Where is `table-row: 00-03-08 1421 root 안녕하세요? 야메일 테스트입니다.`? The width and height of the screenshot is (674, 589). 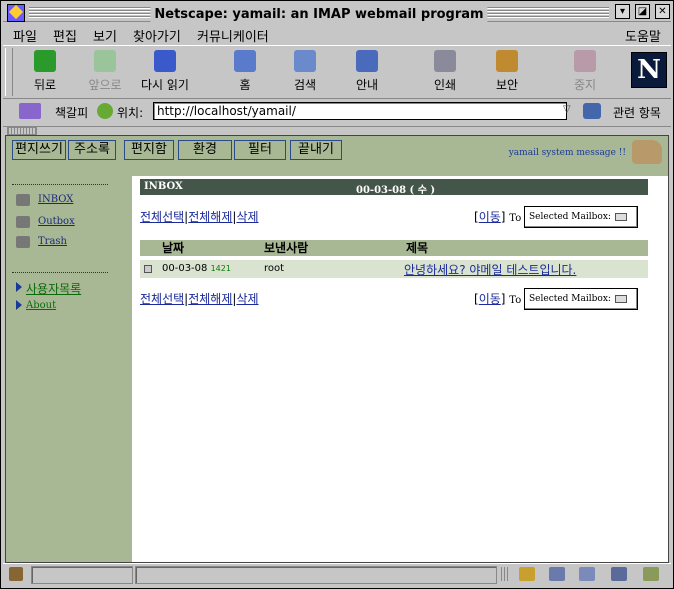
table-row: 00-03-08 1421 root 안녕하세요? 야메일 테스트입니다. is located at coordinates (394, 269).